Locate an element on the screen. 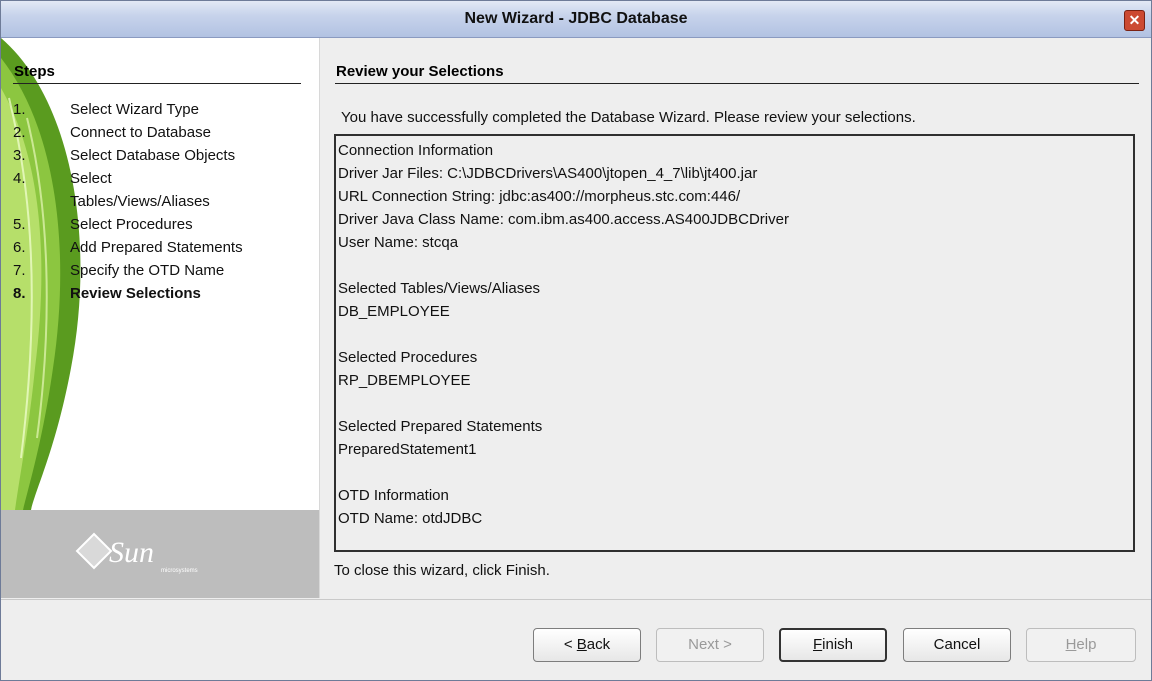 The width and height of the screenshot is (1152, 681). step-label: Specify the OTD Name is located at coordinates (147, 270).